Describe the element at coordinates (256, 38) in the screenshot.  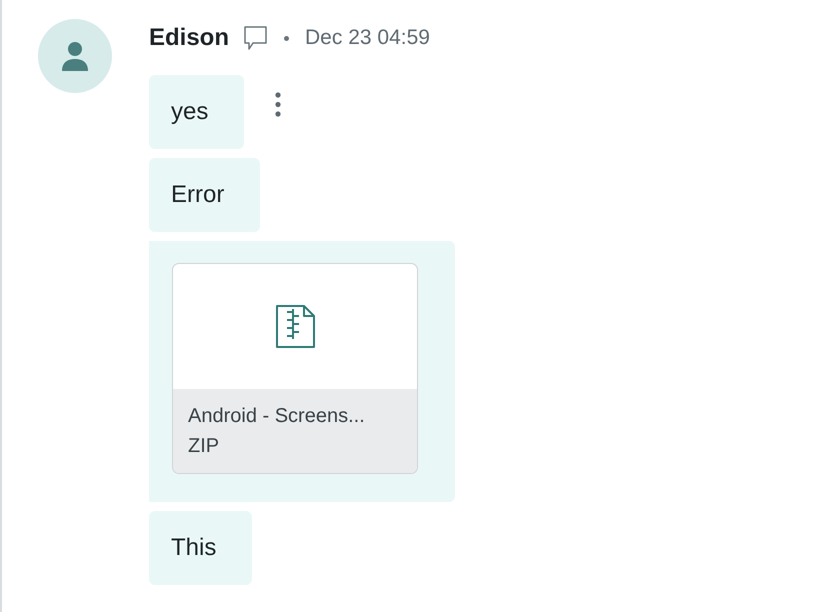
I see `comment-icon` at that location.